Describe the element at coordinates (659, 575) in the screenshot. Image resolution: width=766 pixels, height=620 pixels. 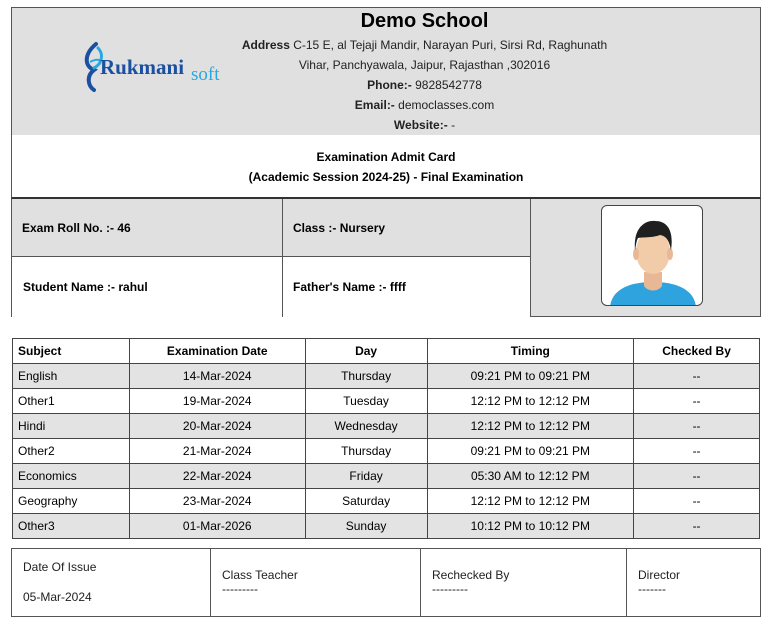
I see `director-label: Director` at that location.